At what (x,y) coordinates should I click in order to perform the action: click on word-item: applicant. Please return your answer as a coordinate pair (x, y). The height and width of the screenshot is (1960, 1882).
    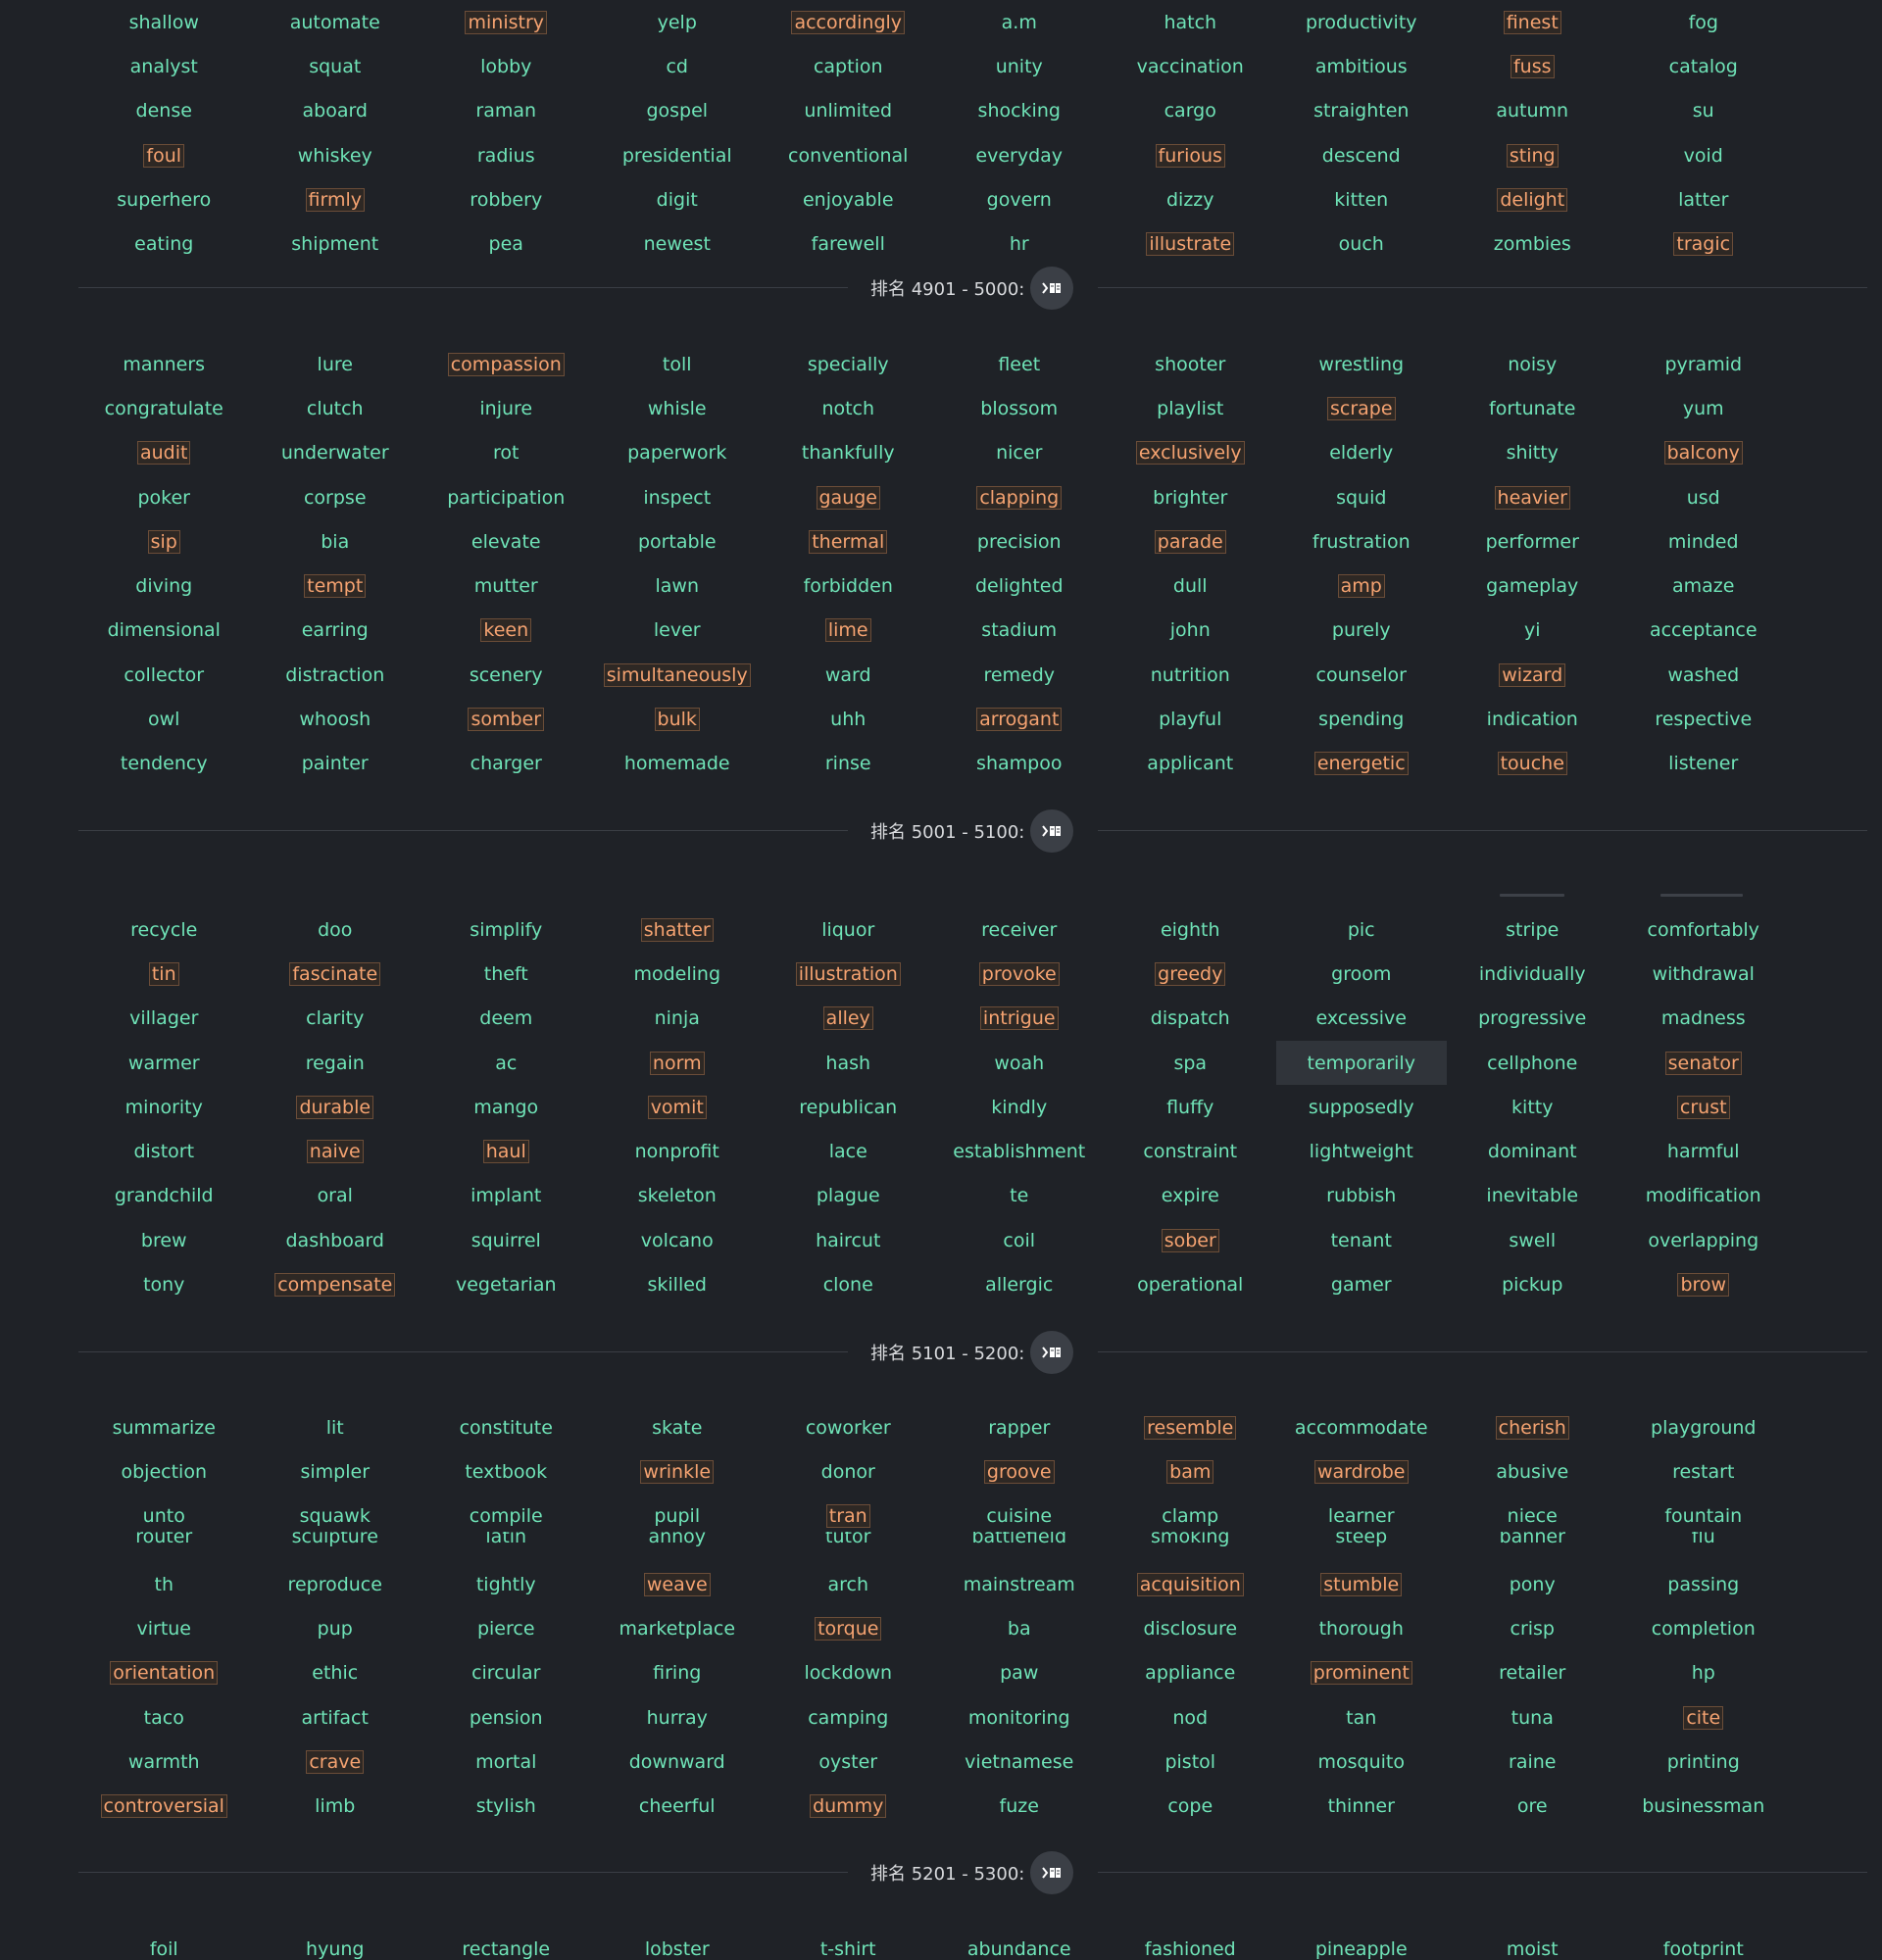
    Looking at the image, I should click on (1190, 764).